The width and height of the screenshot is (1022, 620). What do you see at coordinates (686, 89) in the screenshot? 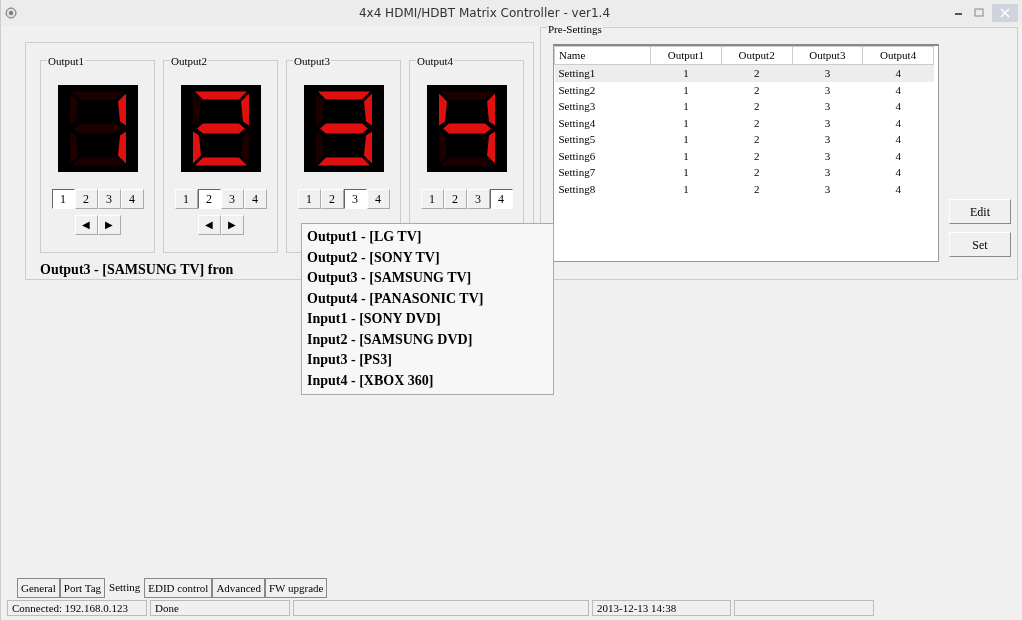
I see `table-cell: 1` at bounding box center [686, 89].